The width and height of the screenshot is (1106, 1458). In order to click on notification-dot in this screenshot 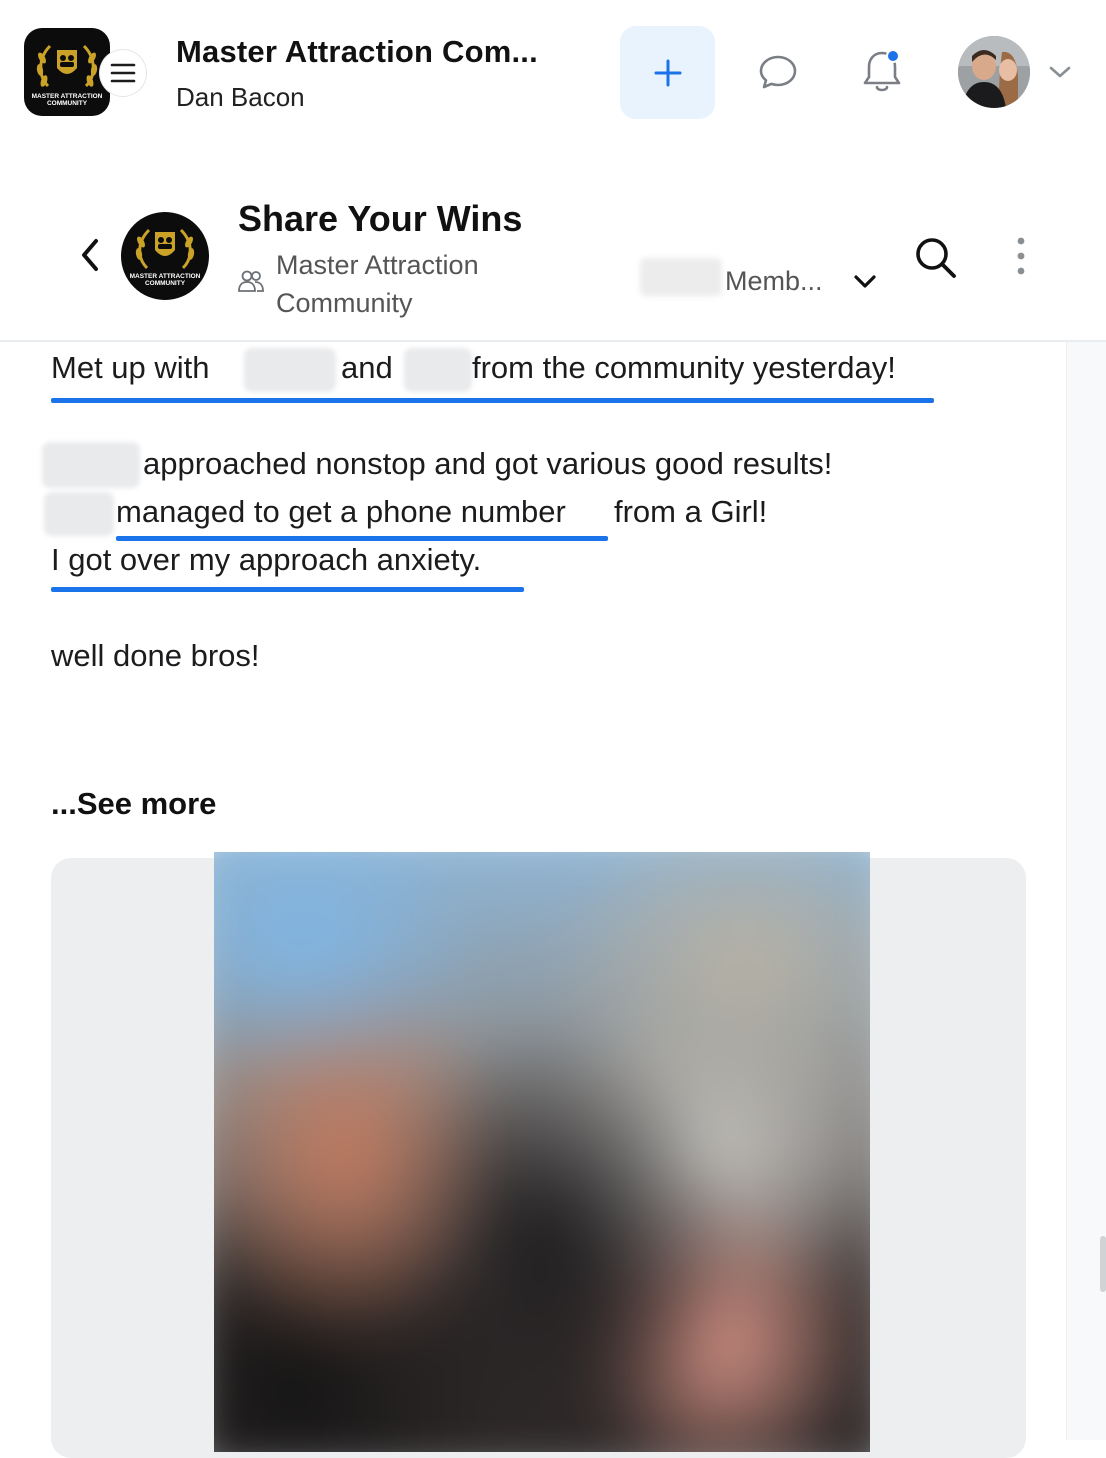, I will do `click(893, 56)`.